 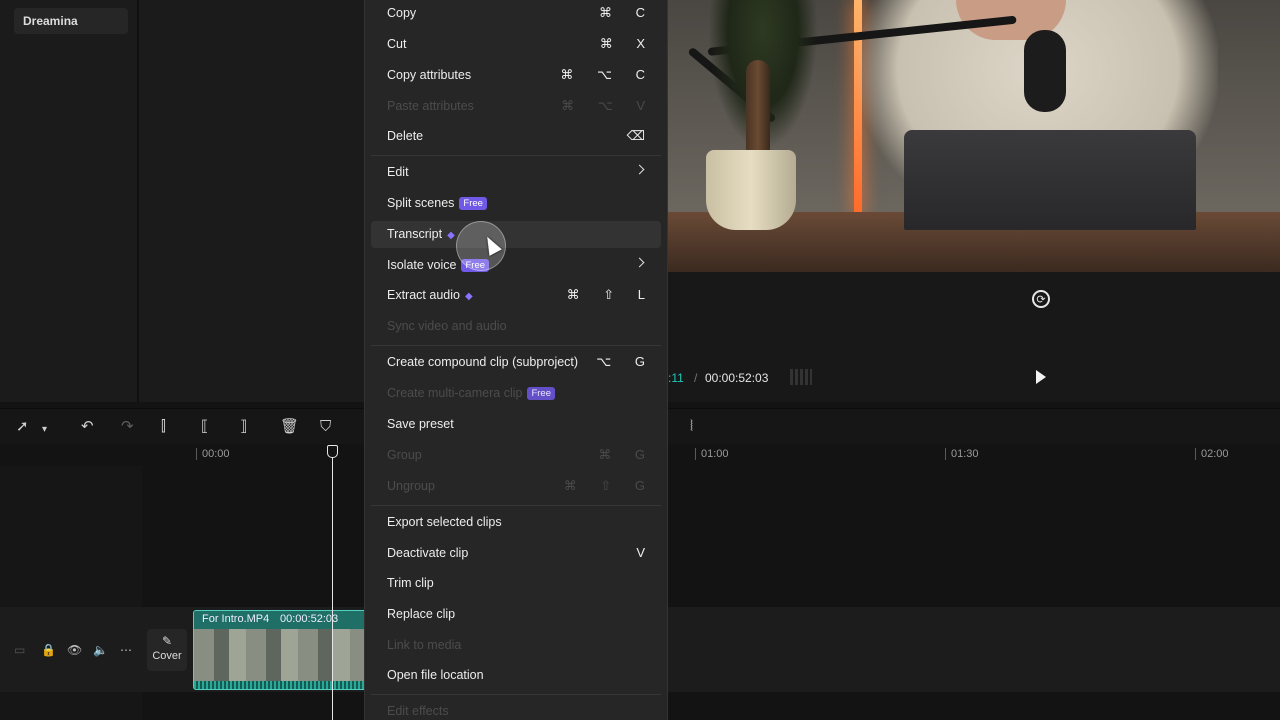 What do you see at coordinates (280, 655) in the screenshot?
I see `clip-thumbnails` at bounding box center [280, 655].